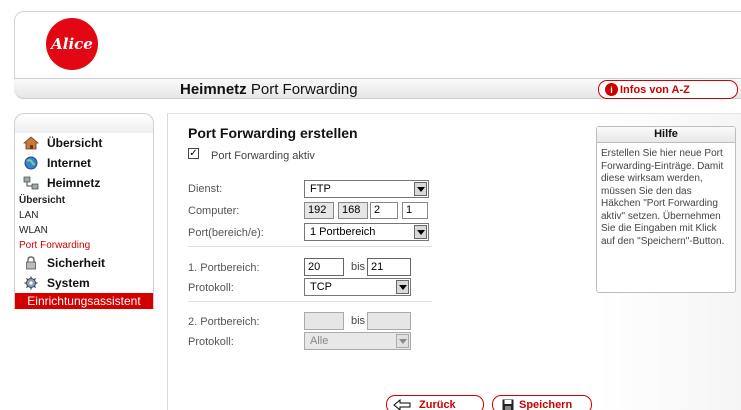  I want to click on sidebar-item-label: Übersicht, so click(75, 143).